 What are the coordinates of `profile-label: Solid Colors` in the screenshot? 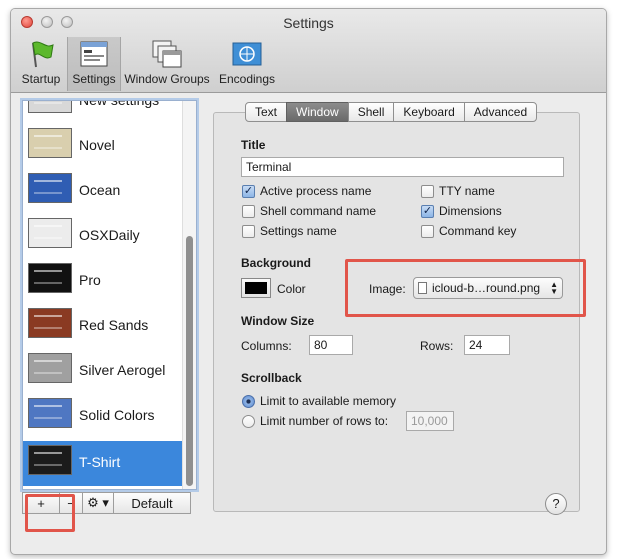 It's located at (117, 415).